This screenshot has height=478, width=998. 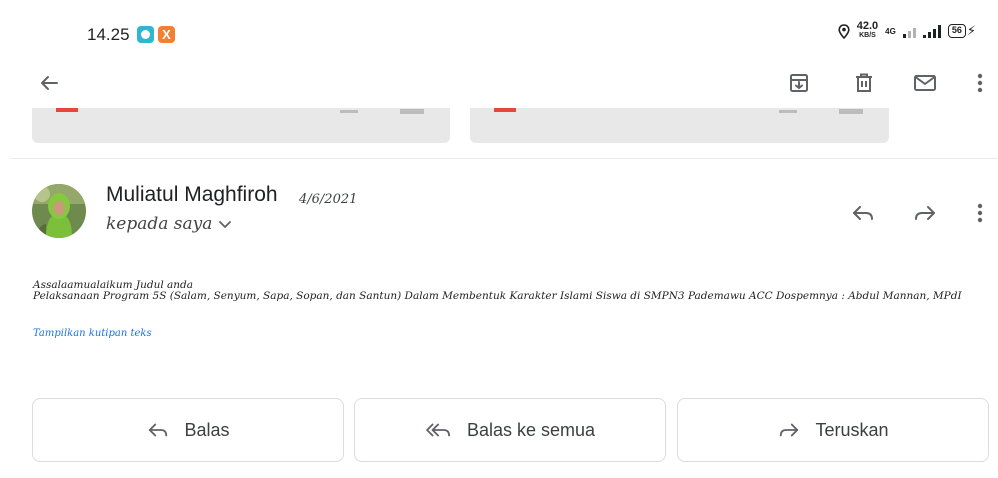 I want to click on sender-avatar, so click(x=59, y=211).